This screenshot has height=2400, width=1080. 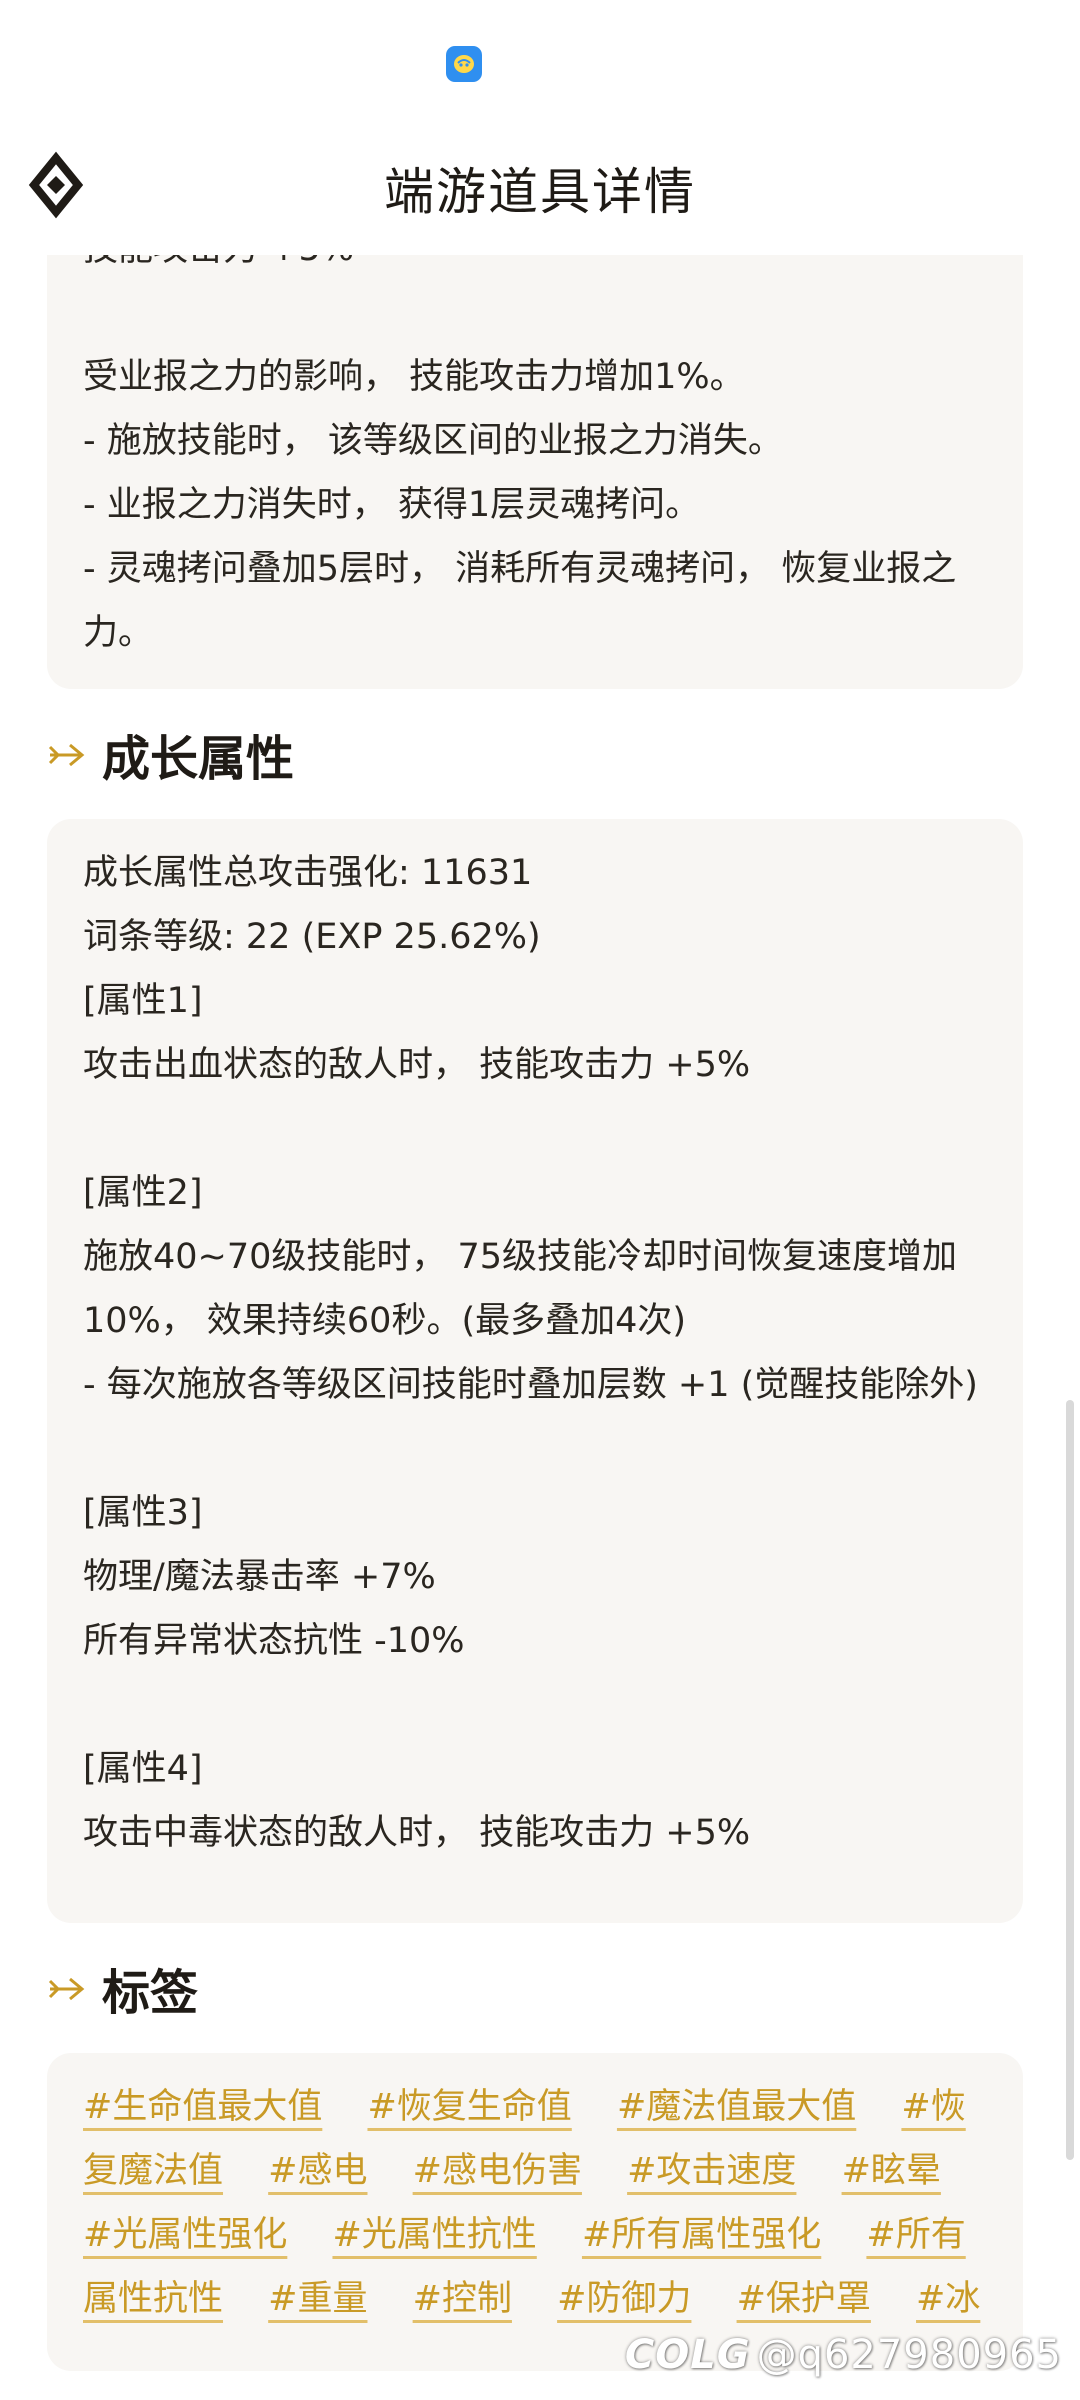 I want to click on effect-line: 技能攻击力 +5%, so click(x=535, y=268).